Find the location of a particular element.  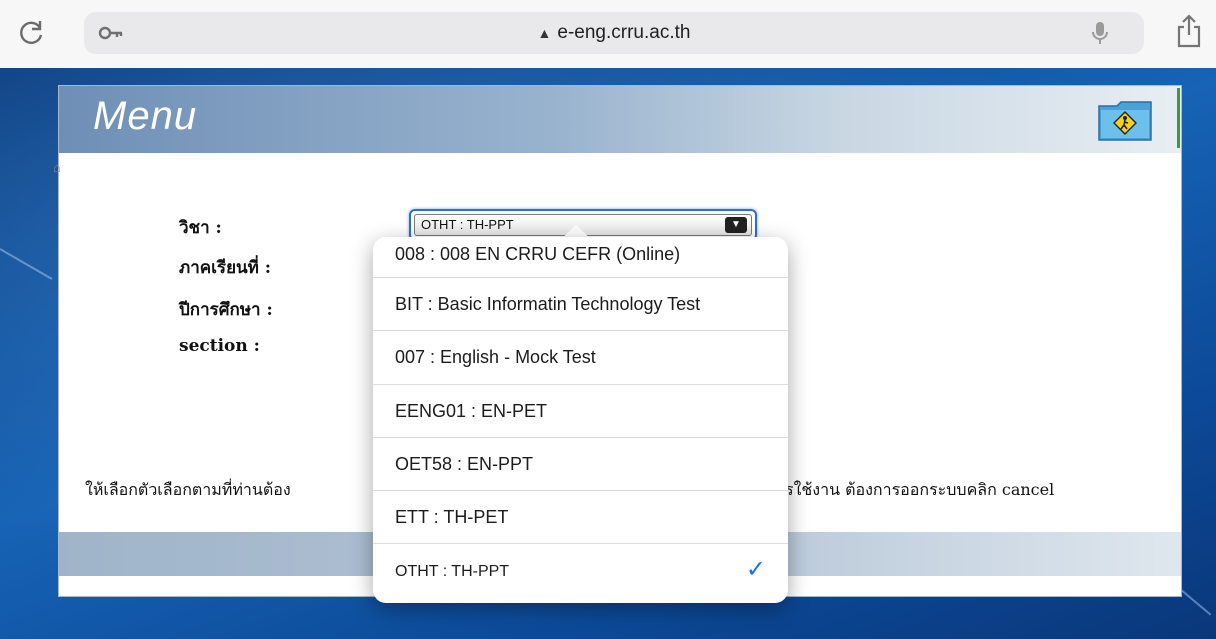

subject-label: วิชา : is located at coordinates (200, 228).